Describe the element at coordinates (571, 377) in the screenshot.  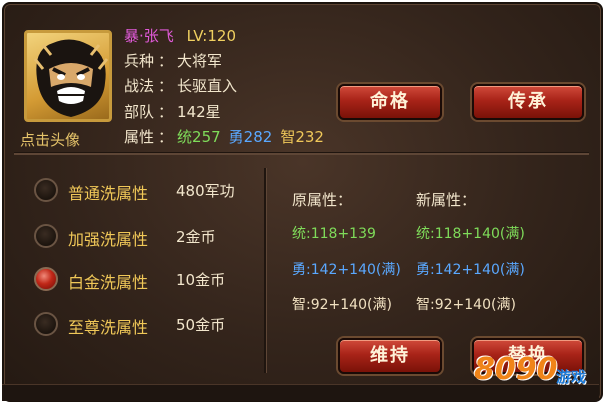
I see `watermark-text: 游戏` at that location.